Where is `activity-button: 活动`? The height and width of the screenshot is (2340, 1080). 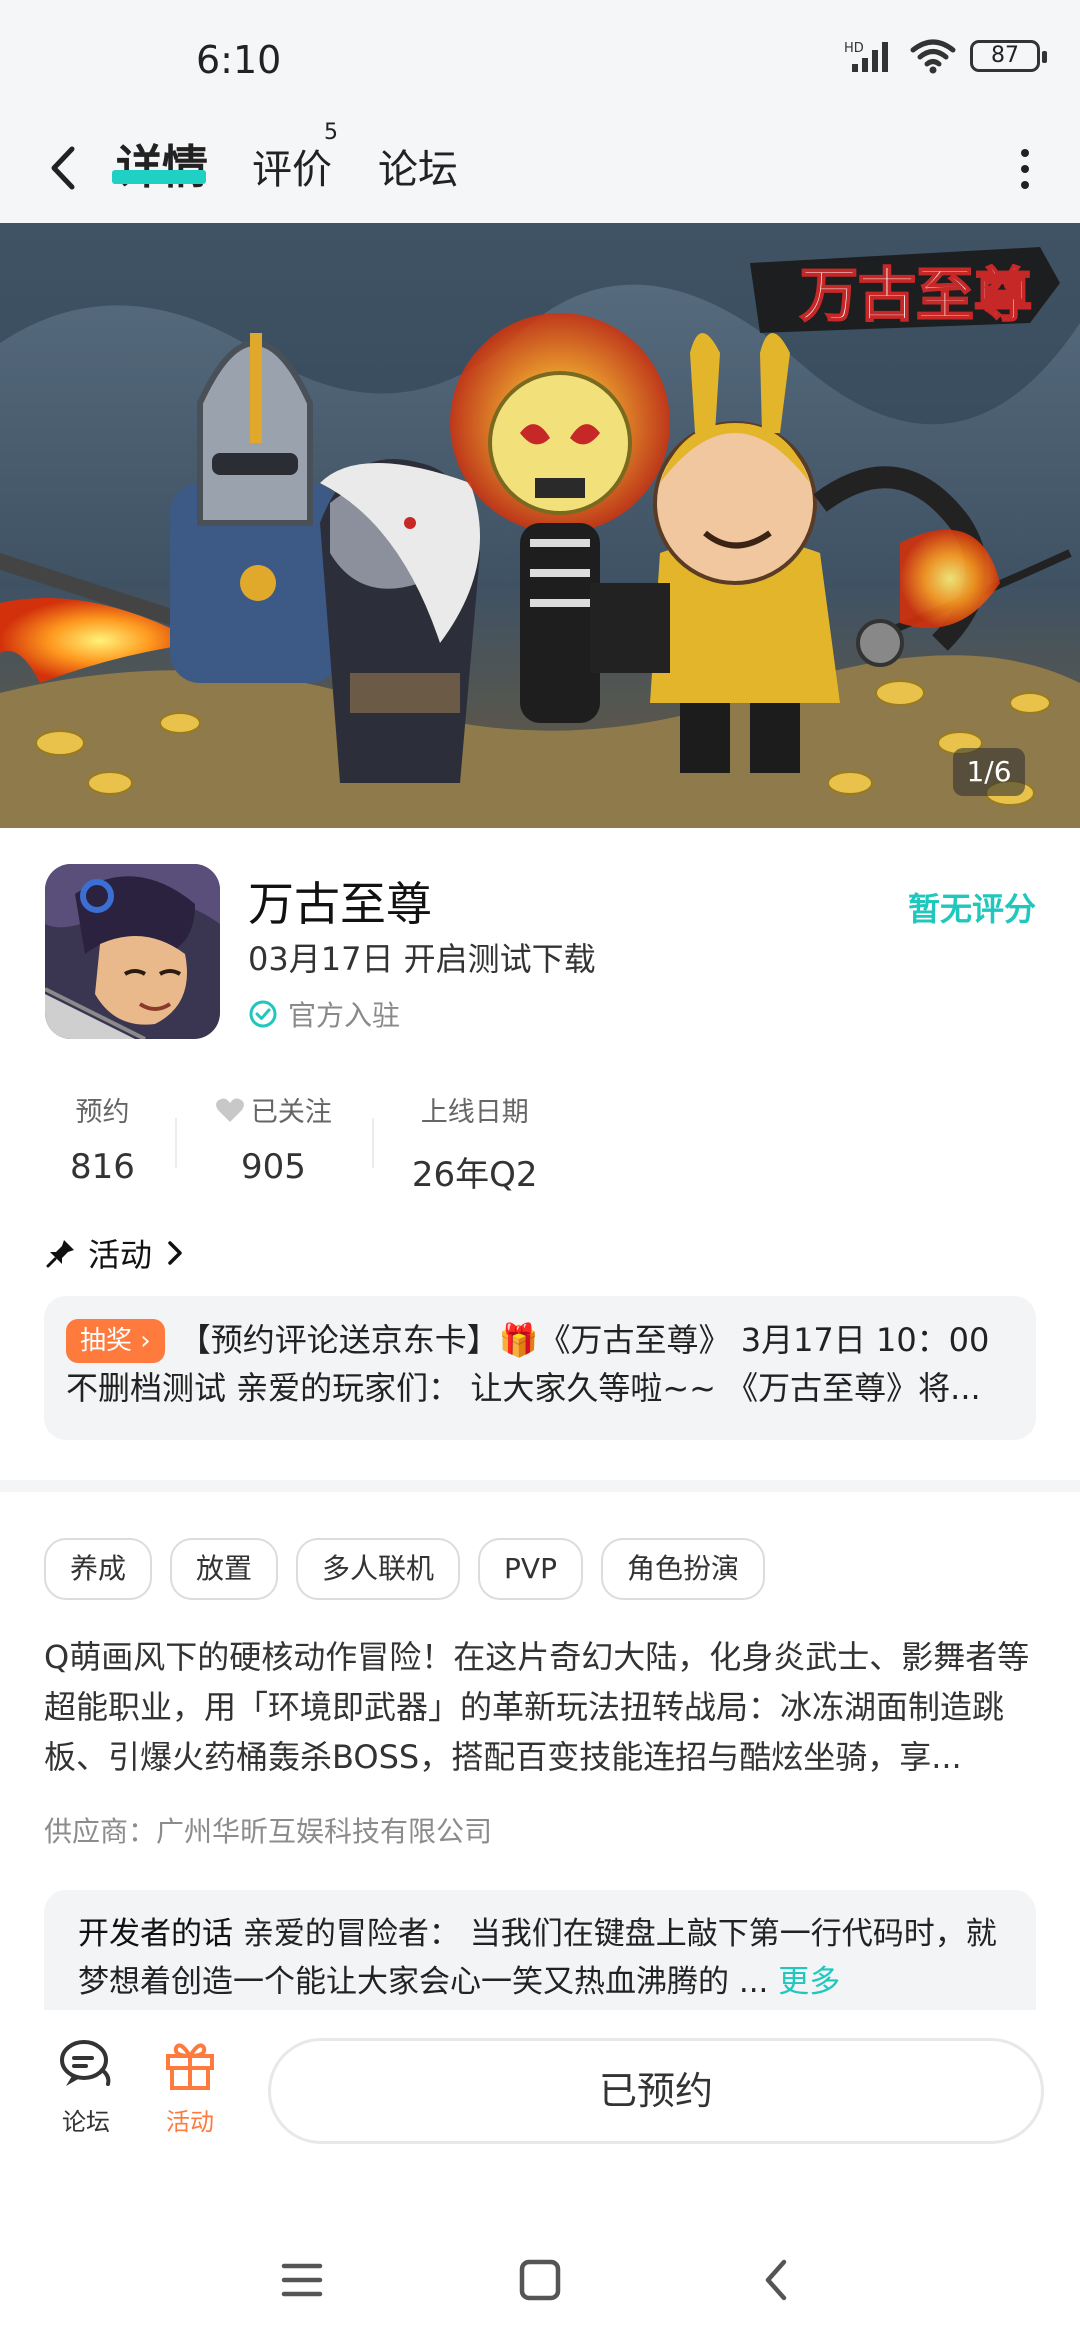 activity-button: 活动 is located at coordinates (190, 2087).